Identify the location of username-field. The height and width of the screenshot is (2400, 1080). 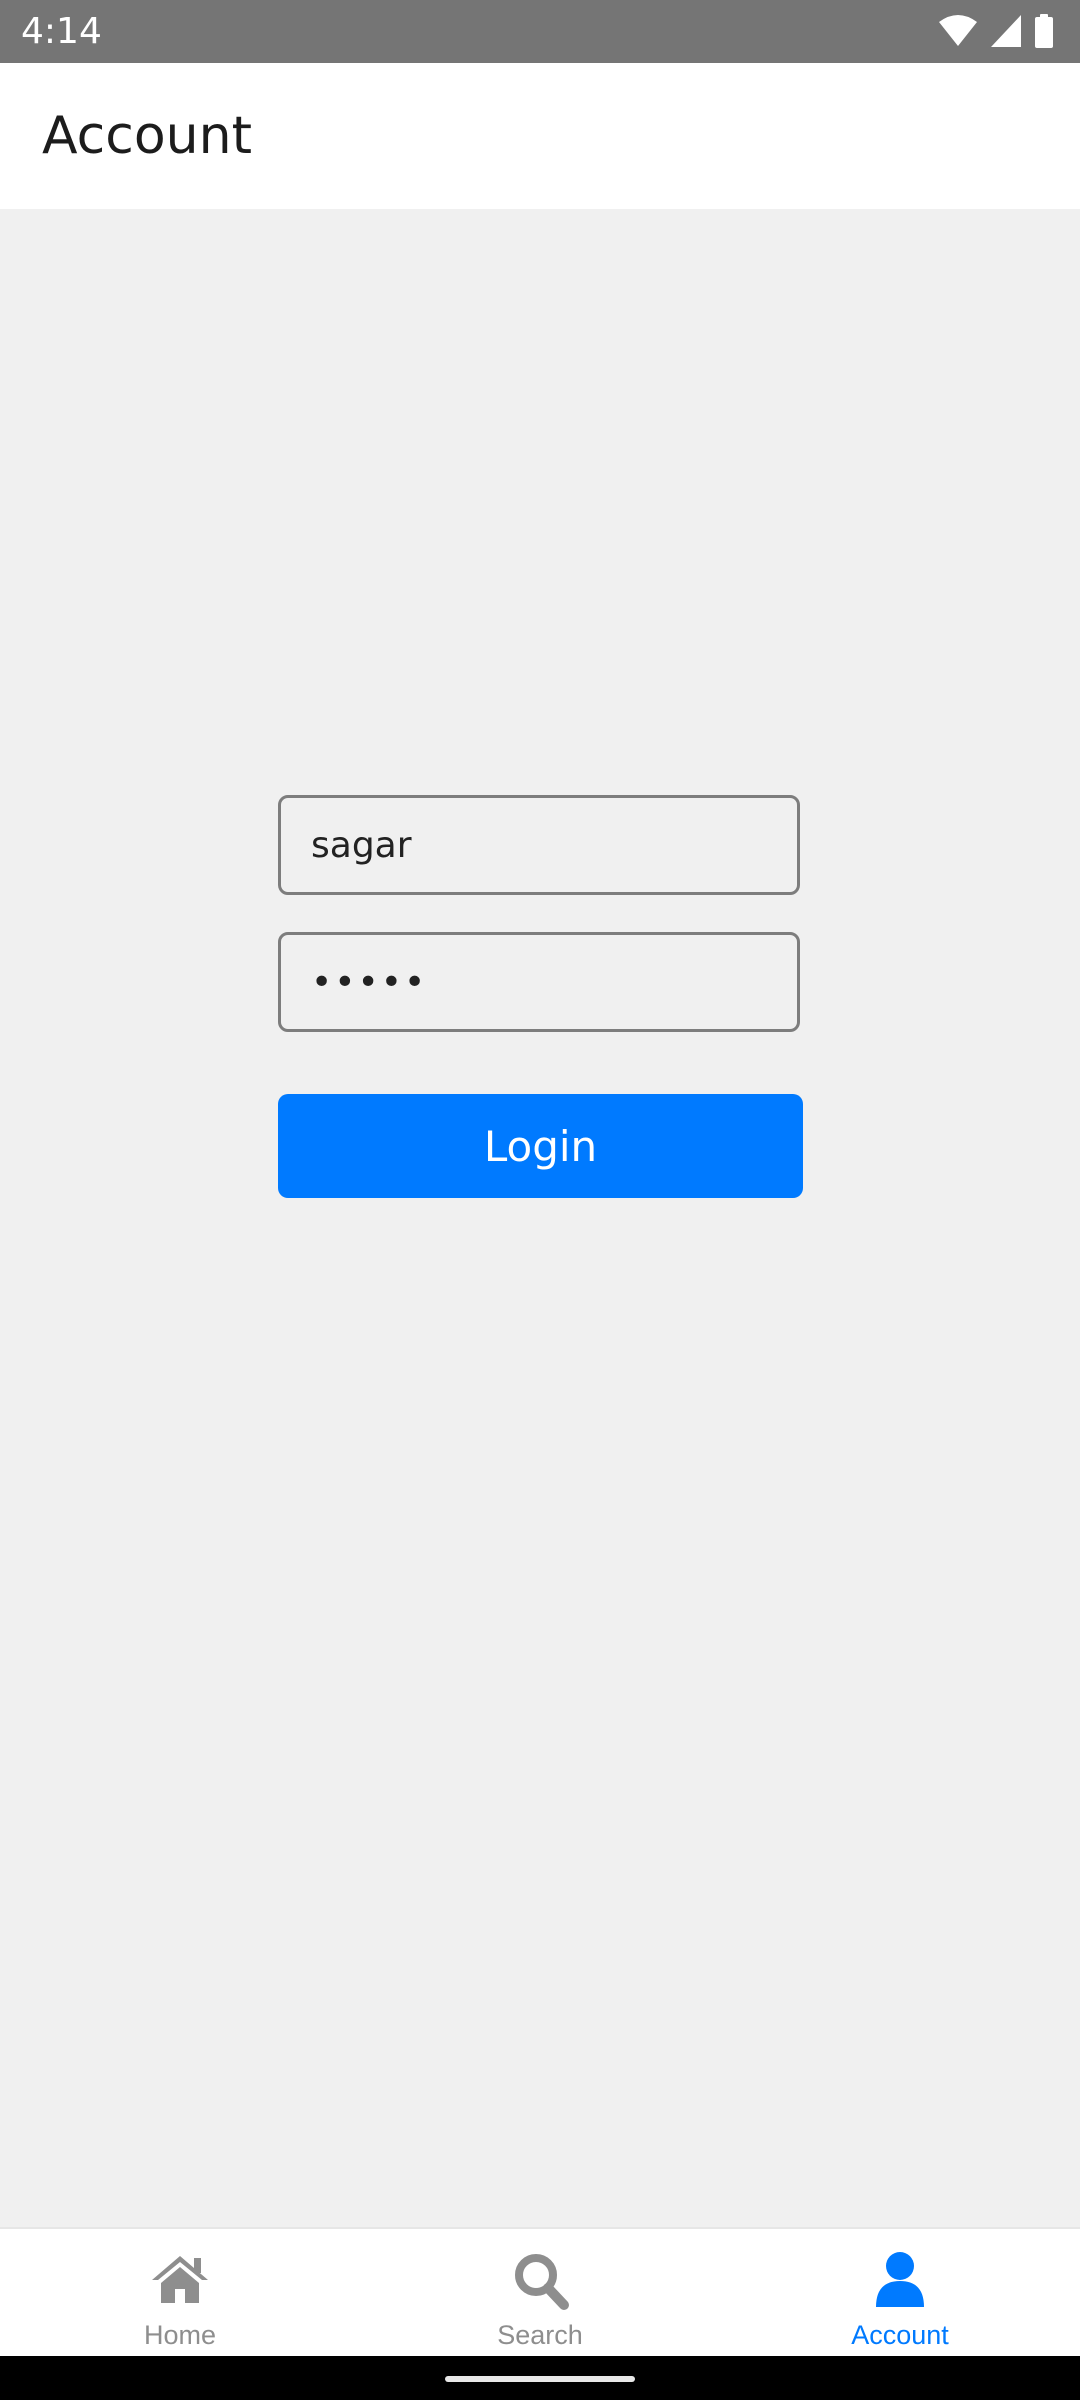
(539, 845).